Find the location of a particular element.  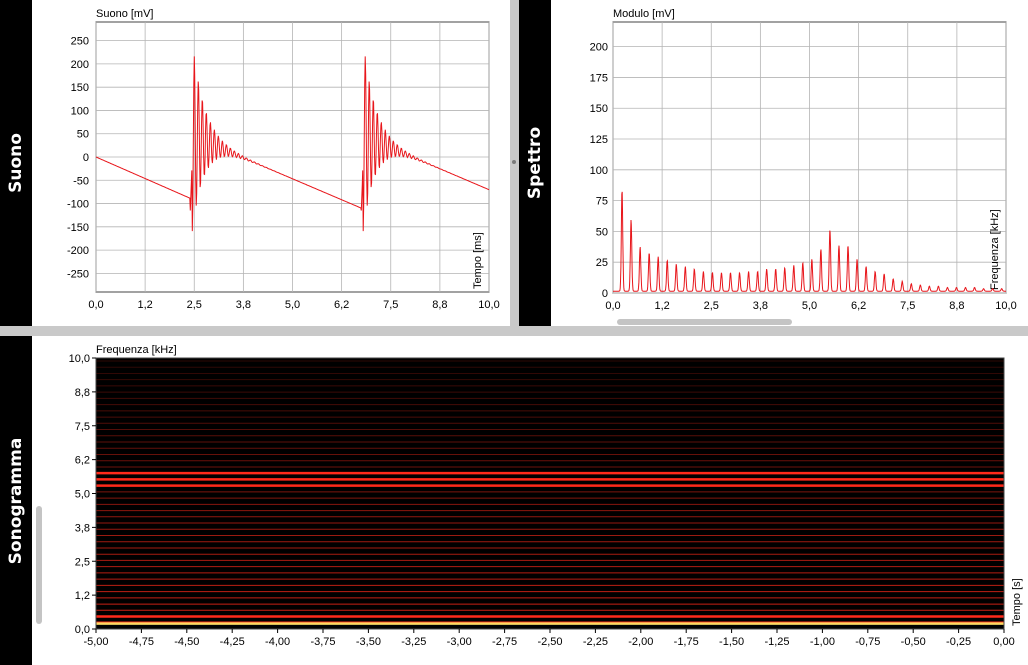

sonogramma-x-tick: -4,00 is located at coordinates (277, 642).